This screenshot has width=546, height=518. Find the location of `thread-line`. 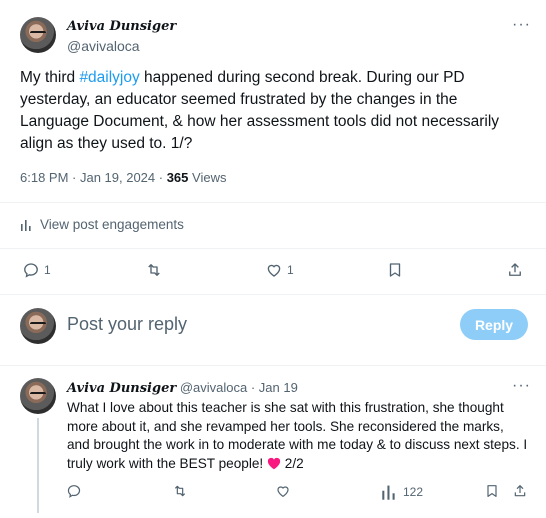

thread-line is located at coordinates (38, 465).